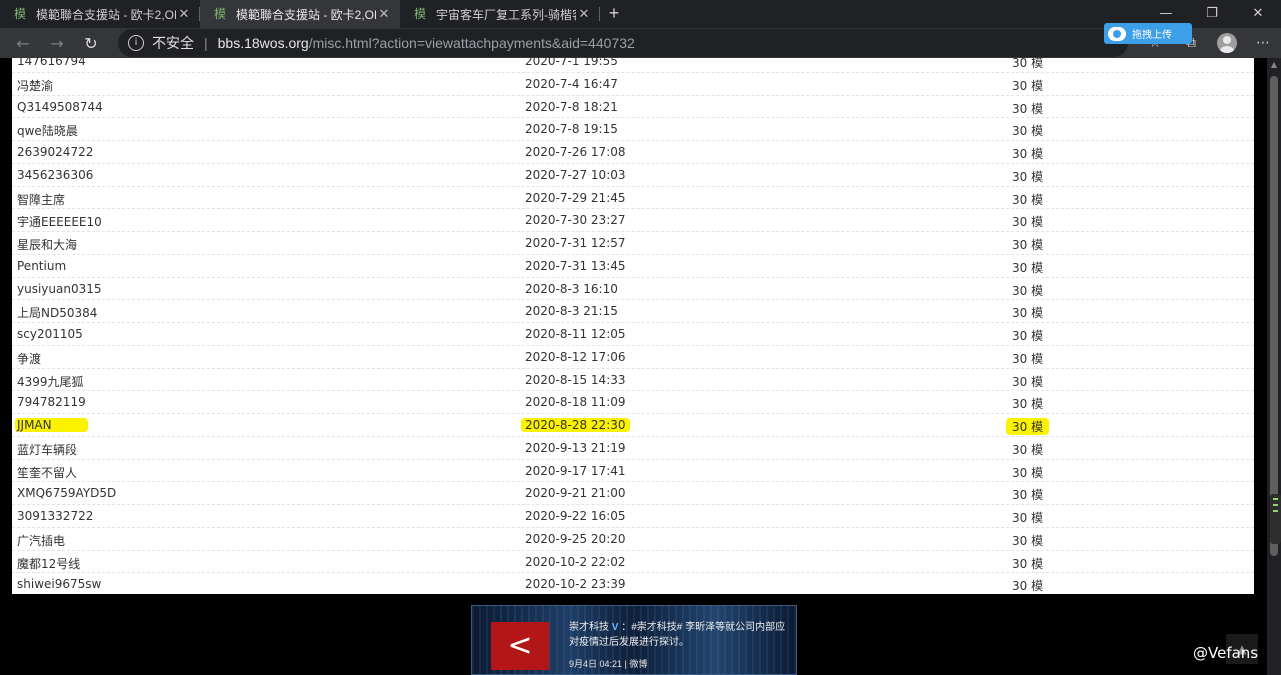 This screenshot has height=675, width=1281. Describe the element at coordinates (615, 627) in the screenshot. I see `verified-v-icon: V` at that location.